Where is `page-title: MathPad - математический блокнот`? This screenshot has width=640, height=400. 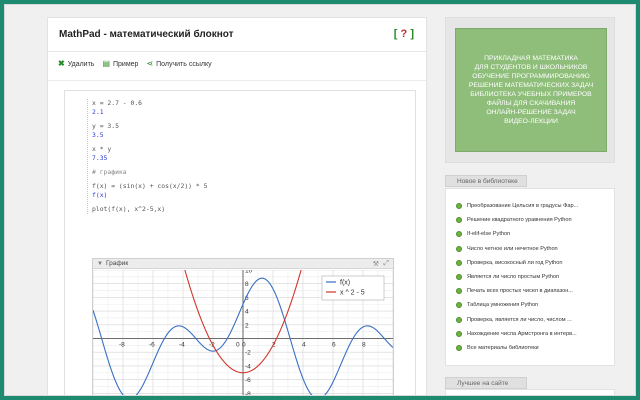 page-title: MathPad - математический блокнот is located at coordinates (146, 34).